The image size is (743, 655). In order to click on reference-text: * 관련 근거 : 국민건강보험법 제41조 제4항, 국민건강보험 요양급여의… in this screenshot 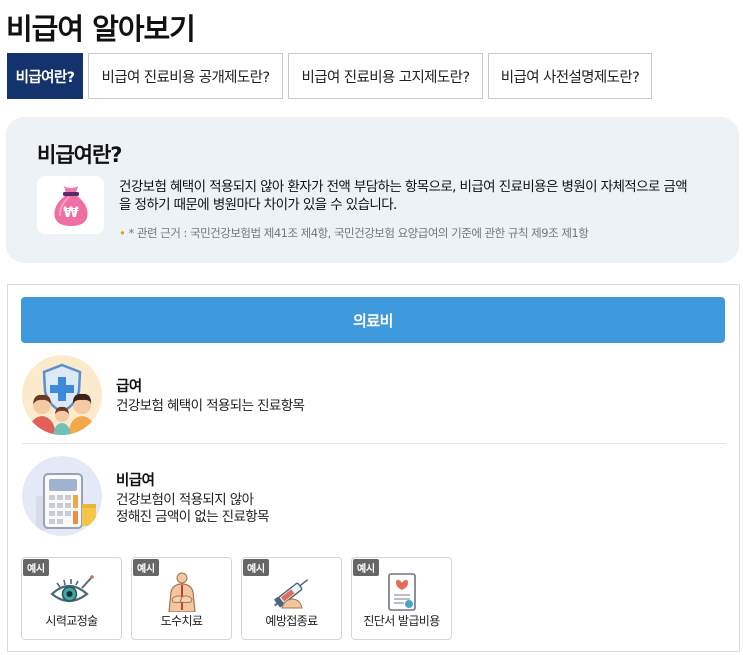, I will do `click(358, 233)`.